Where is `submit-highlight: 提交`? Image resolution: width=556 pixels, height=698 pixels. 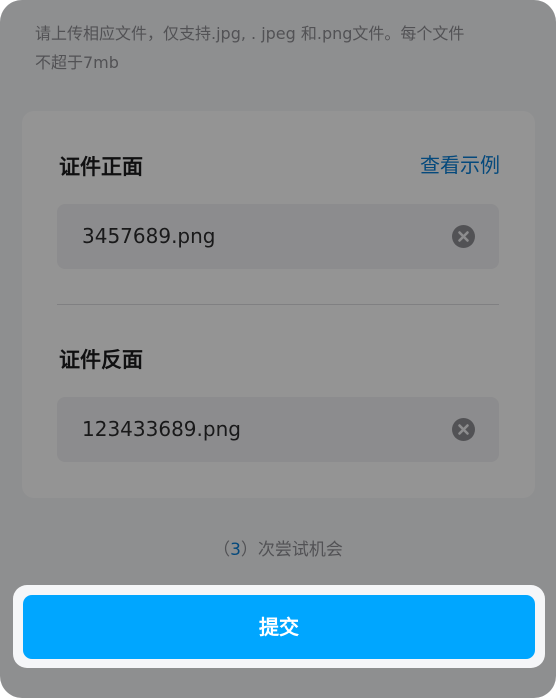
submit-highlight: 提交 is located at coordinates (279, 626).